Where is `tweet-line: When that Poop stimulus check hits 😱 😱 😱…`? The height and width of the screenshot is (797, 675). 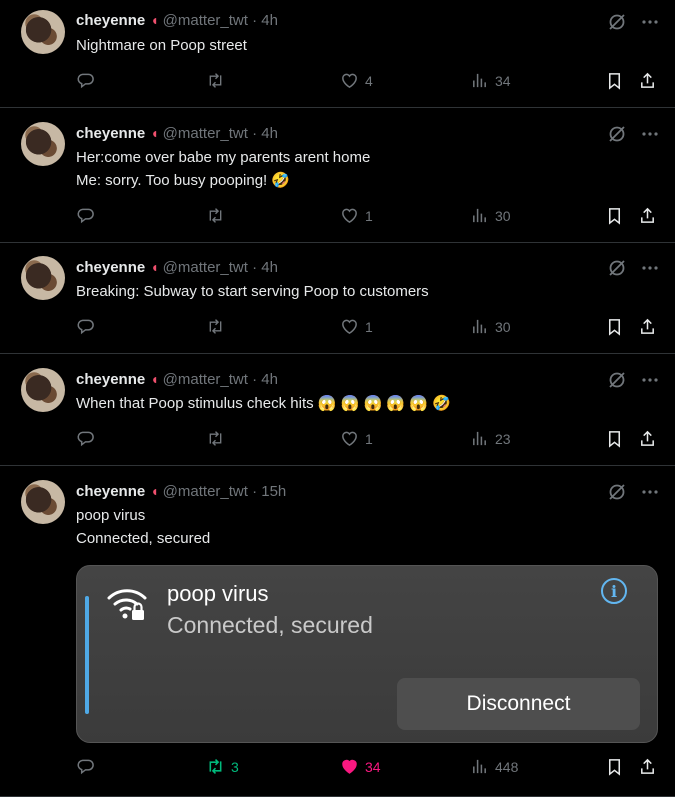 tweet-line: When that Poop stimulus check hits 😱 😱 😱… is located at coordinates (263, 403).